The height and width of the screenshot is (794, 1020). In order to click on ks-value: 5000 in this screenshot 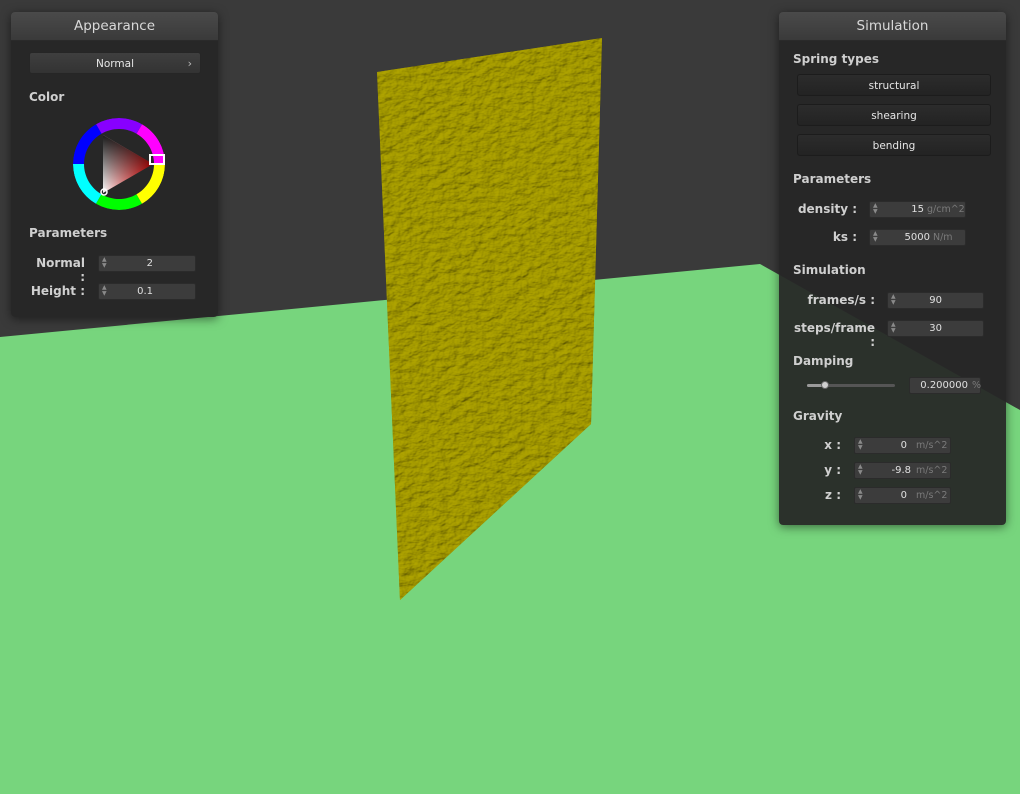, I will do `click(917, 237)`.